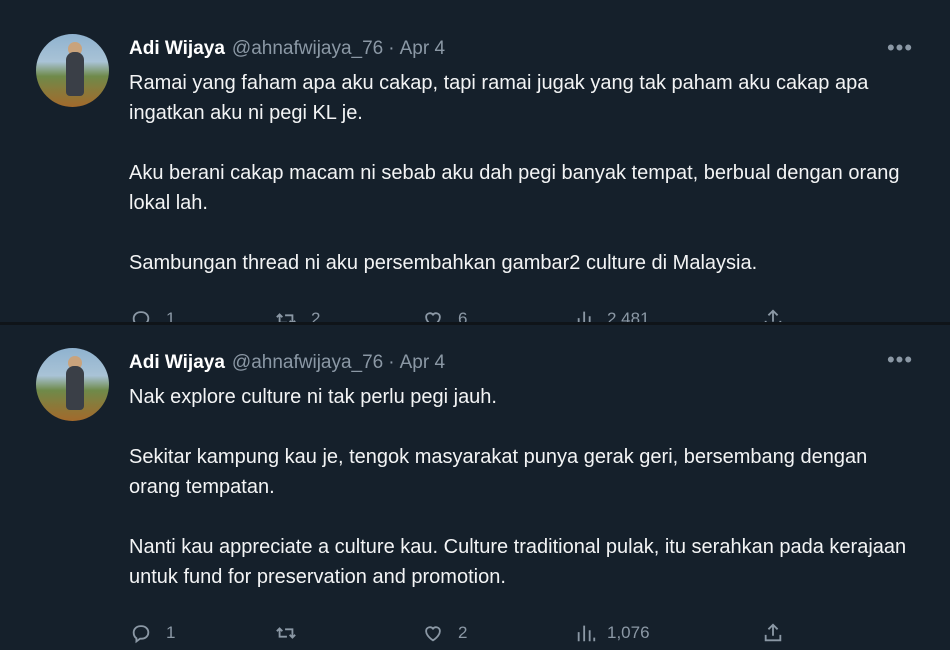 The width and height of the screenshot is (950, 650). I want to click on like-button: 2, so click(444, 633).